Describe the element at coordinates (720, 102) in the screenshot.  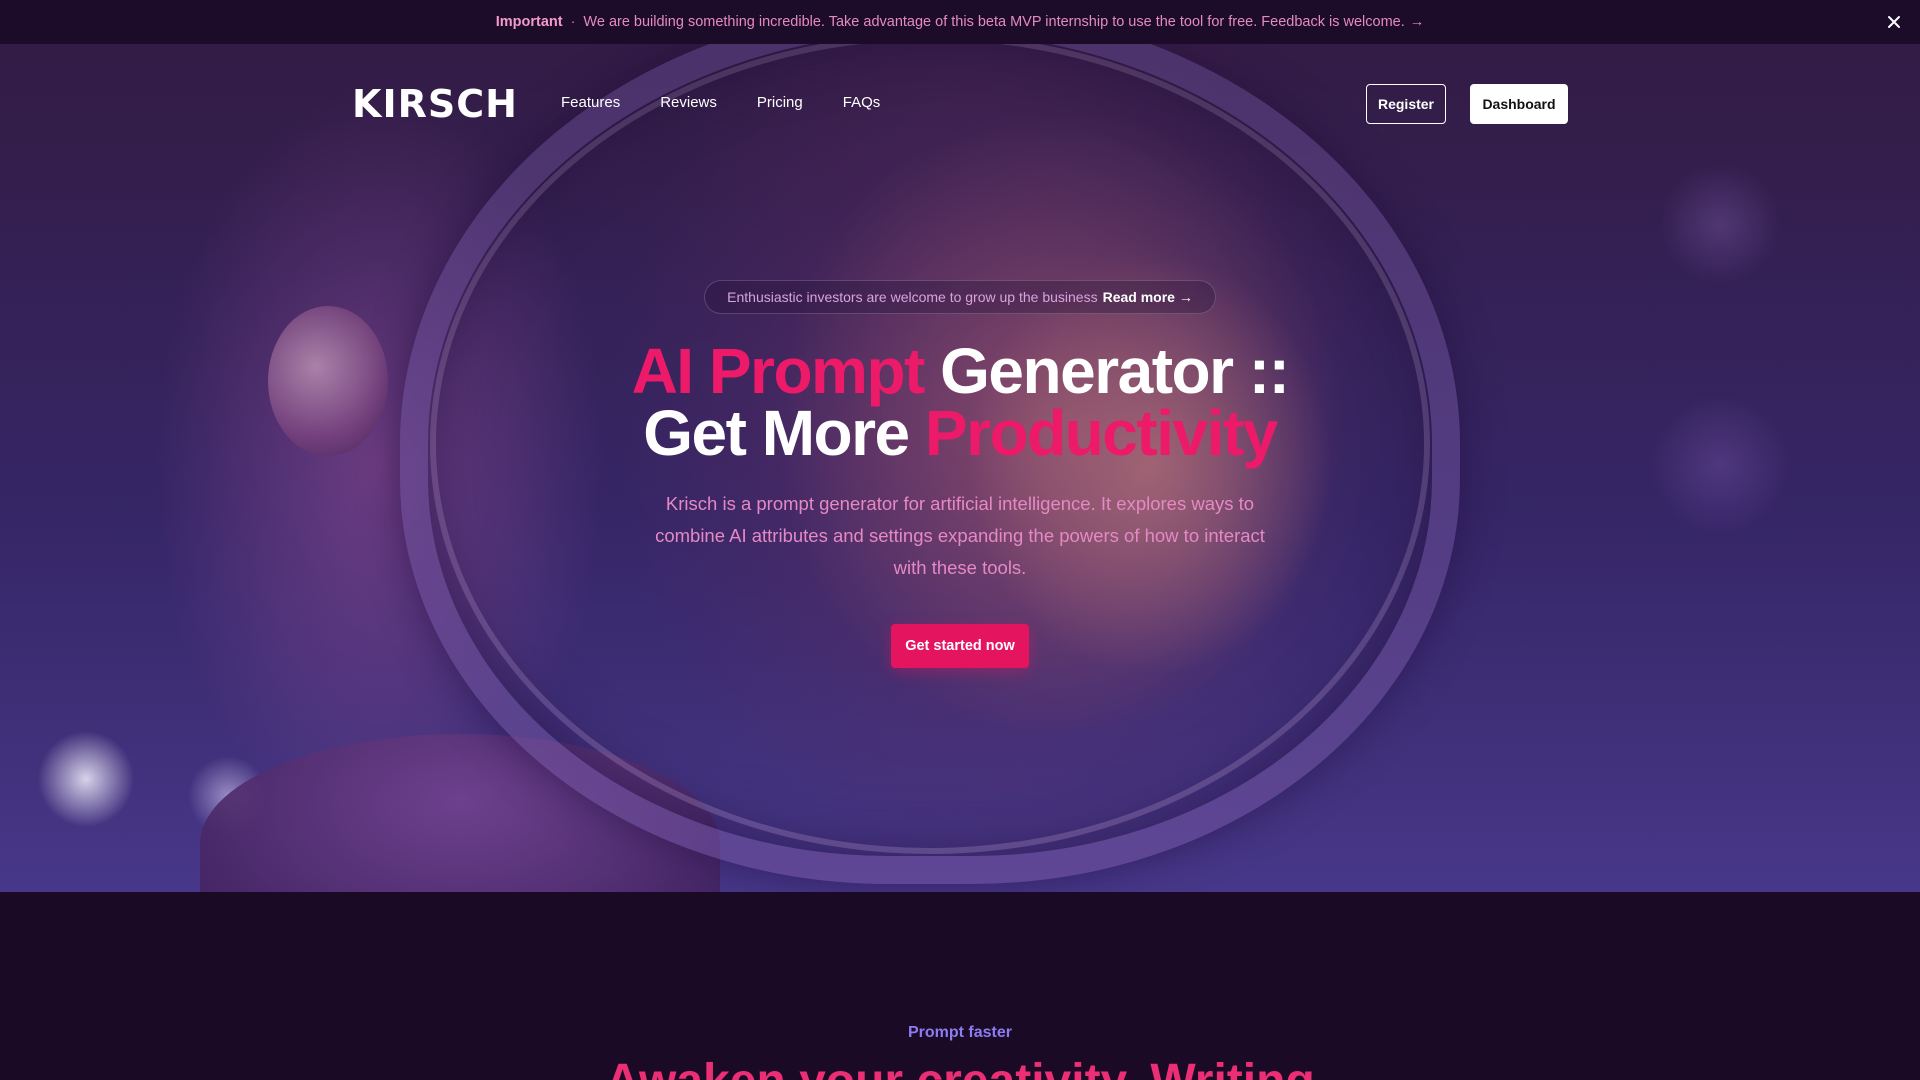
I see `nav-links: Features Reviews Pricing FAQs` at that location.